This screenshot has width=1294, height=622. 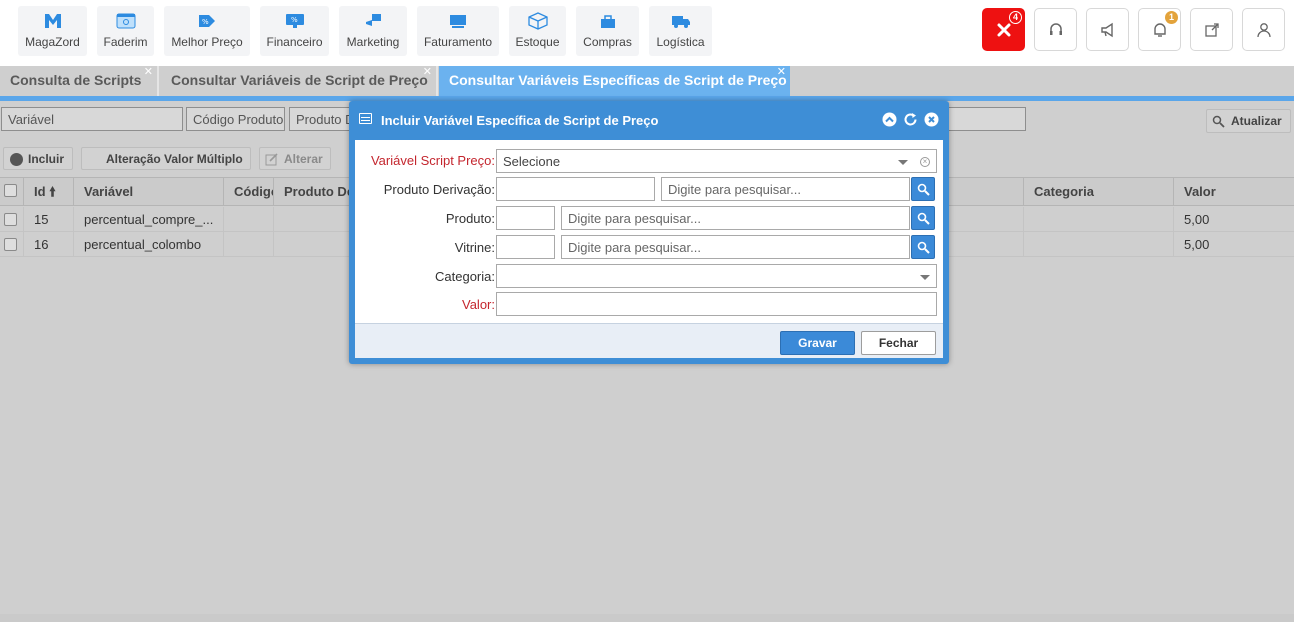 I want to click on gravar-button: Gravar, so click(x=817, y=343).